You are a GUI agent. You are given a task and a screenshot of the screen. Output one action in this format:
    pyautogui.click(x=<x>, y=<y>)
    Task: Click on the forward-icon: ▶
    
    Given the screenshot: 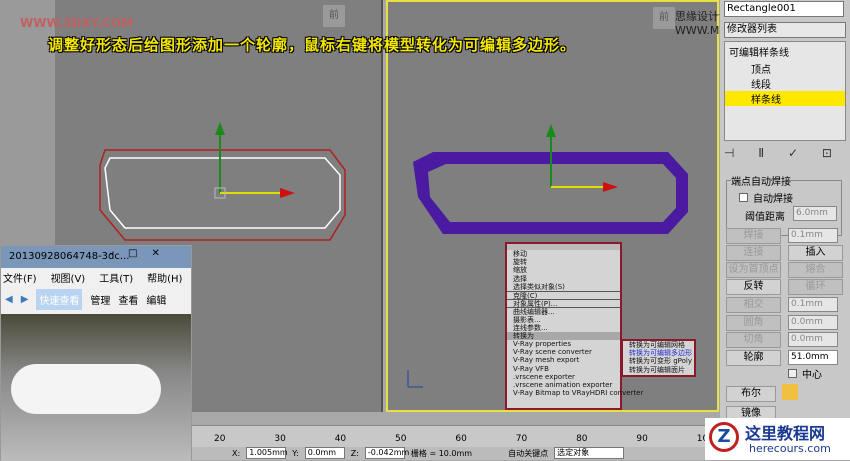 What is the action you would take?
    pyautogui.click(x=25, y=299)
    